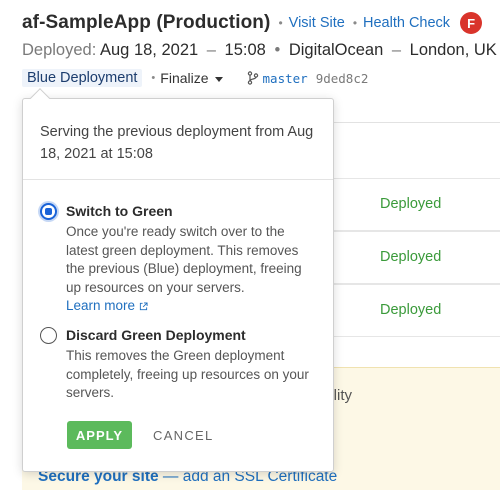  I want to click on caret-down-icon, so click(218, 79).